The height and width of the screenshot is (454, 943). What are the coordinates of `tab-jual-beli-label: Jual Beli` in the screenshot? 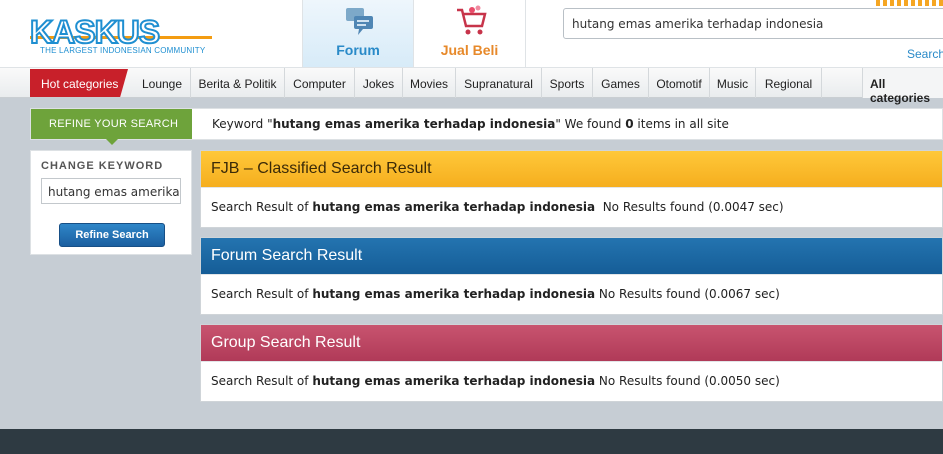 It's located at (469, 50).